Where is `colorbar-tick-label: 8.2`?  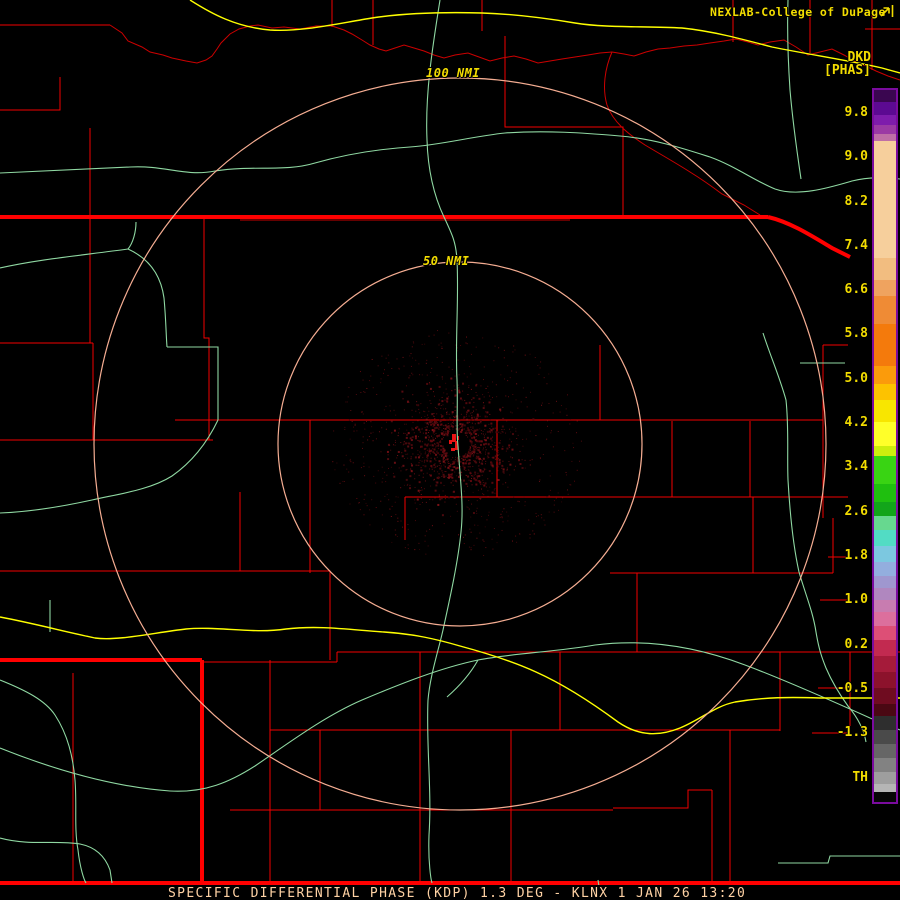 colorbar-tick-label: 8.2 is located at coordinates (856, 201).